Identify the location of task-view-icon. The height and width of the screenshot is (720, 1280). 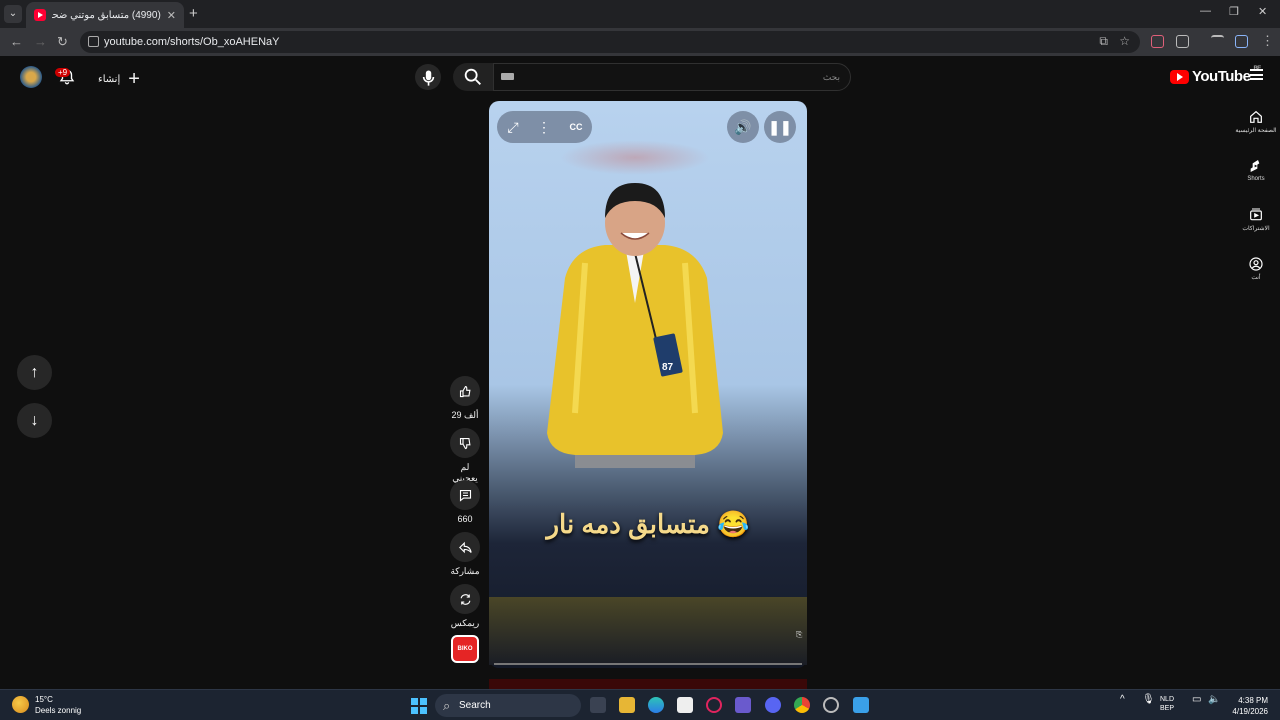
(598, 705).